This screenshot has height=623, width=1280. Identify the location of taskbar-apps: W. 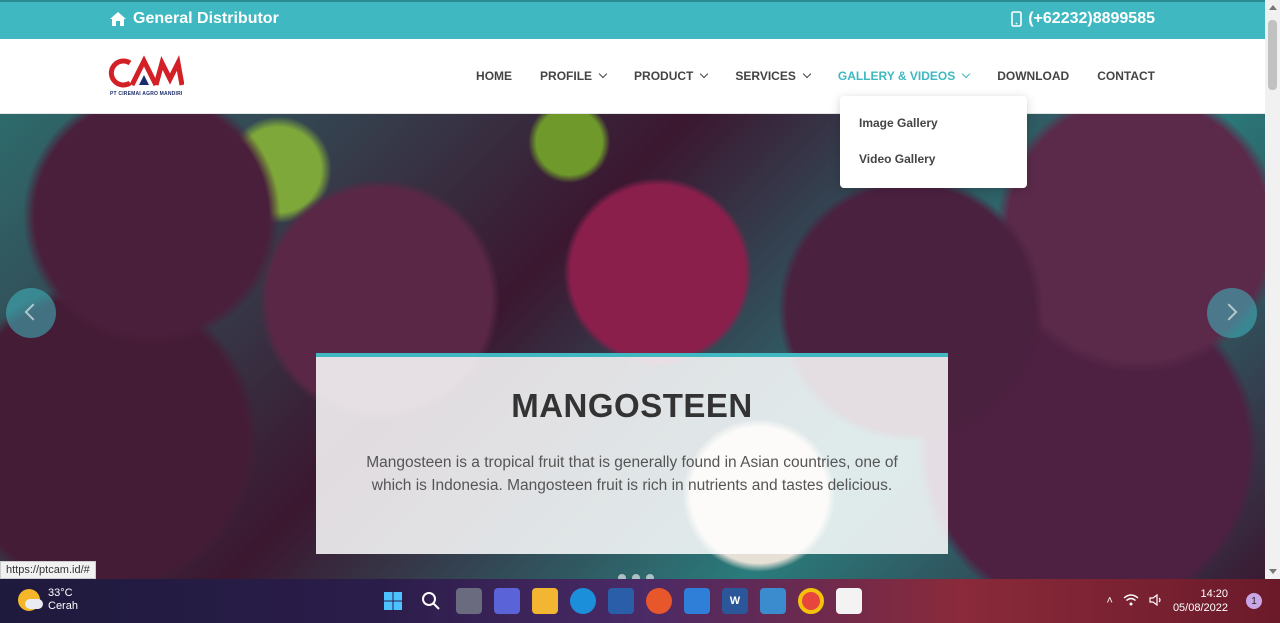
(621, 601).